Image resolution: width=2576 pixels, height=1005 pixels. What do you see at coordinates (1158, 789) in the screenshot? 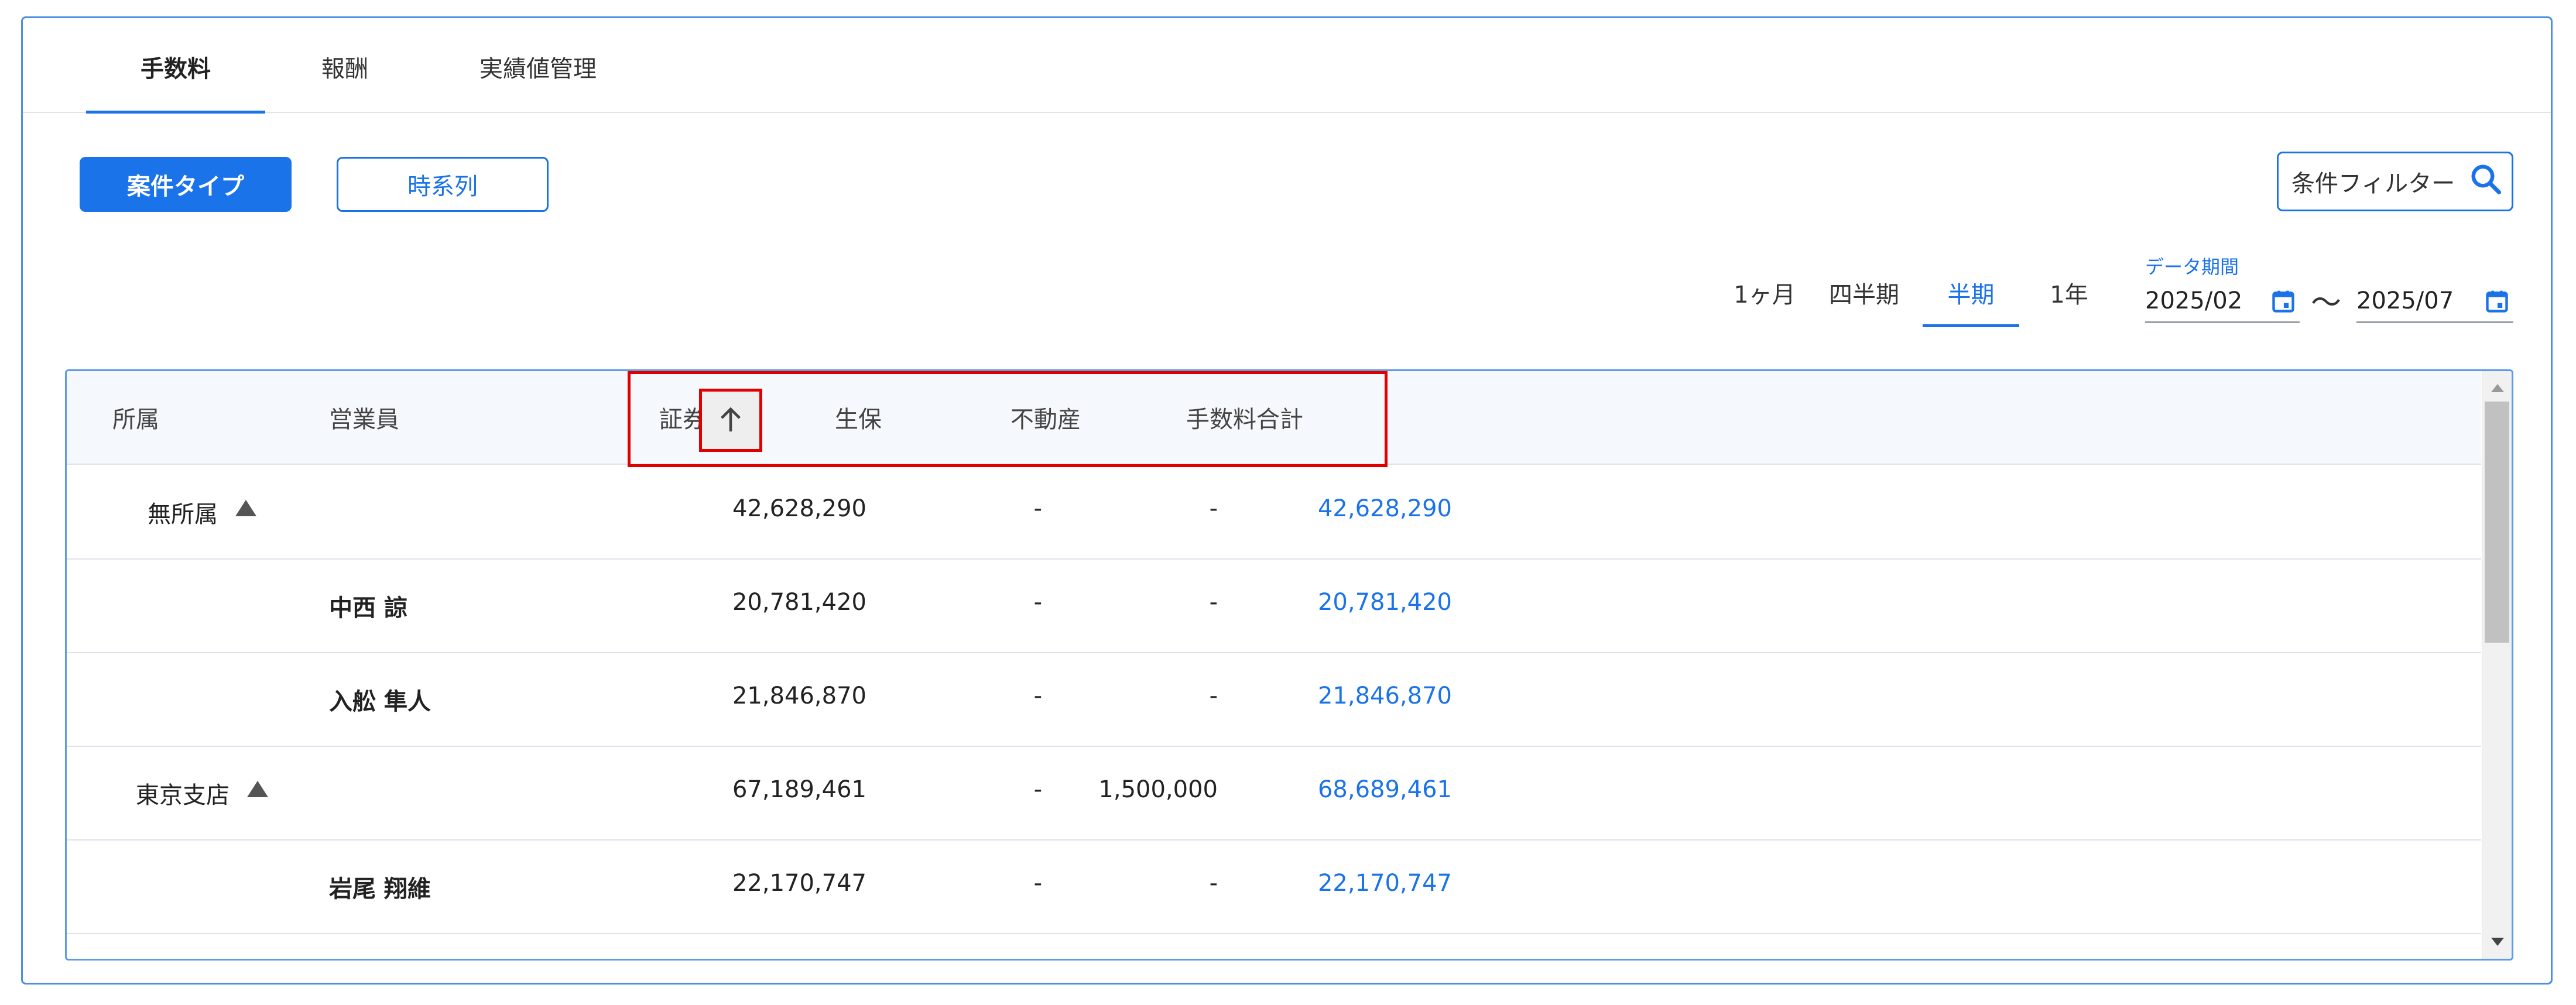
I see `row-real-estate: 1,500,000` at bounding box center [1158, 789].